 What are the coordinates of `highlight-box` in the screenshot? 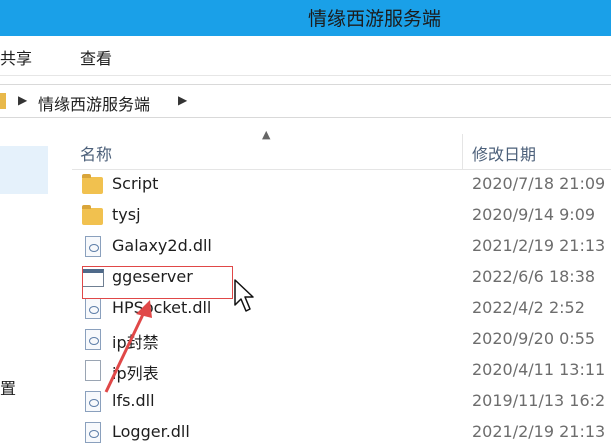 It's located at (157, 282).